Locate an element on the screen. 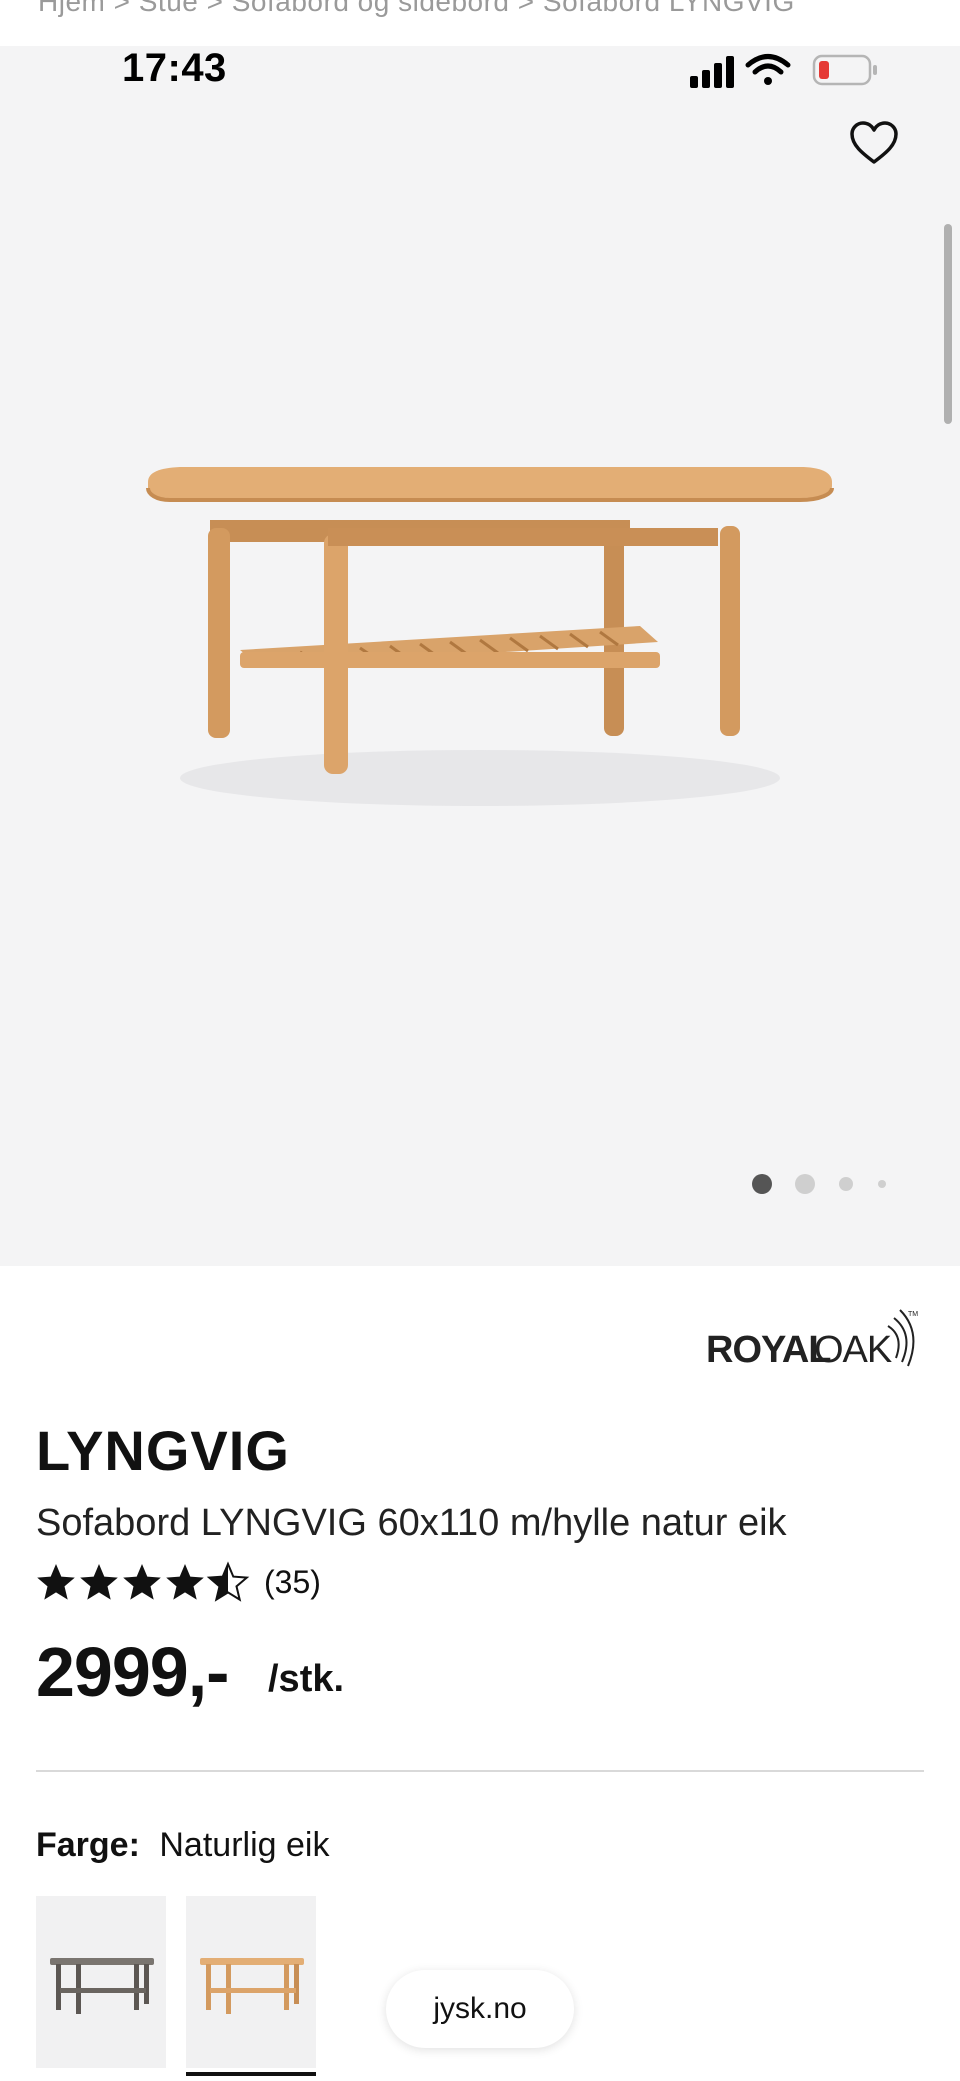  price-unit: /stk. is located at coordinates (306, 1679).